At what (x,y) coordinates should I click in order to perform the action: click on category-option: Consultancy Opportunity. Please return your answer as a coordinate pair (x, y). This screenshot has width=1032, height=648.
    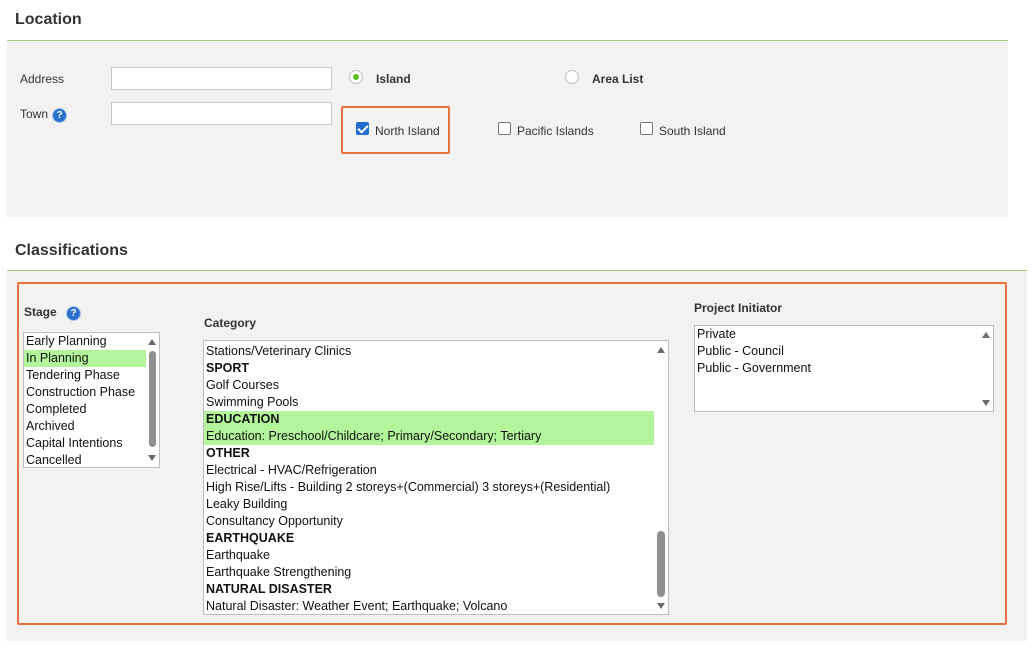
    Looking at the image, I should click on (429, 521).